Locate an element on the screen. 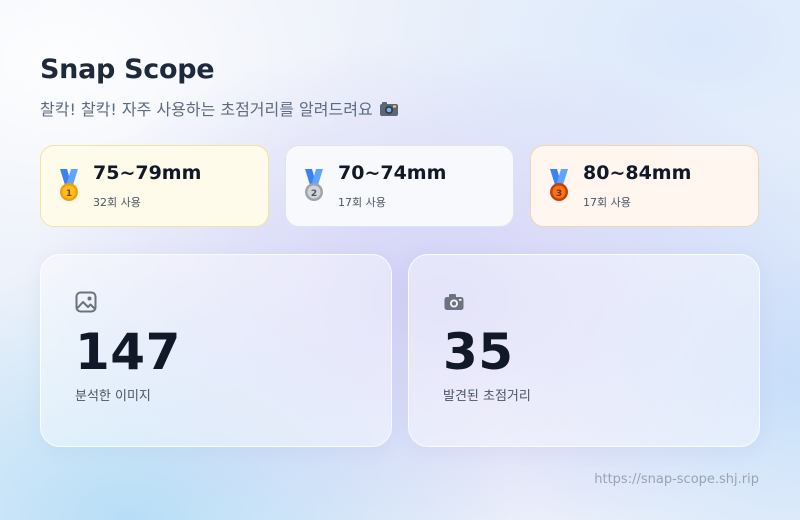 This screenshot has width=800, height=520. rank-card-third: 3 80~84mm 17회 사용 is located at coordinates (644, 186).